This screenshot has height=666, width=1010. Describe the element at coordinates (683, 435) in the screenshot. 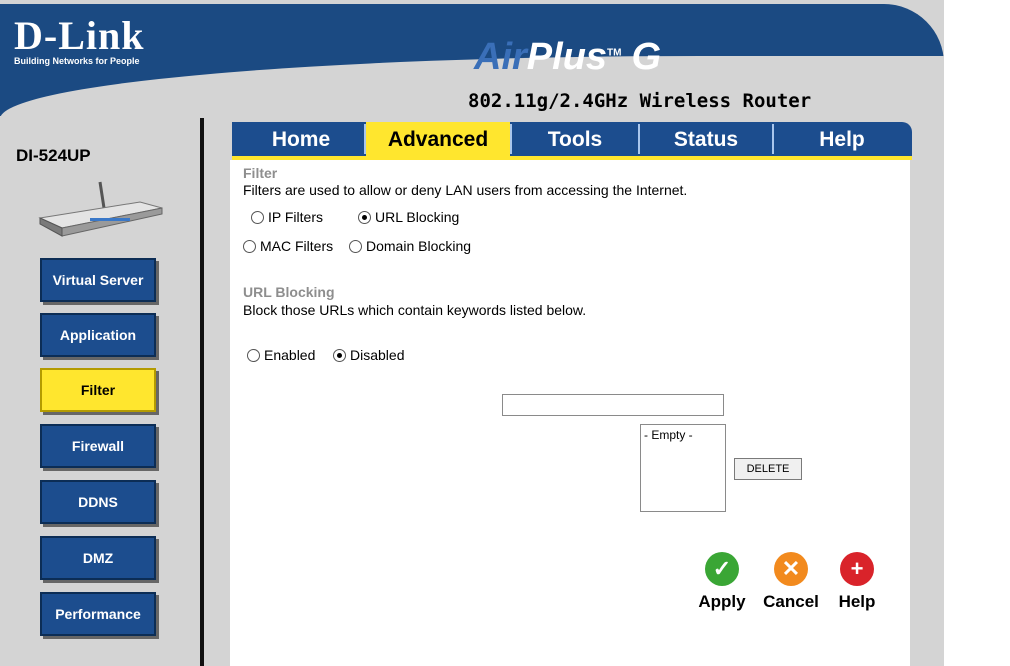

I see `list-item: - Empty -` at that location.